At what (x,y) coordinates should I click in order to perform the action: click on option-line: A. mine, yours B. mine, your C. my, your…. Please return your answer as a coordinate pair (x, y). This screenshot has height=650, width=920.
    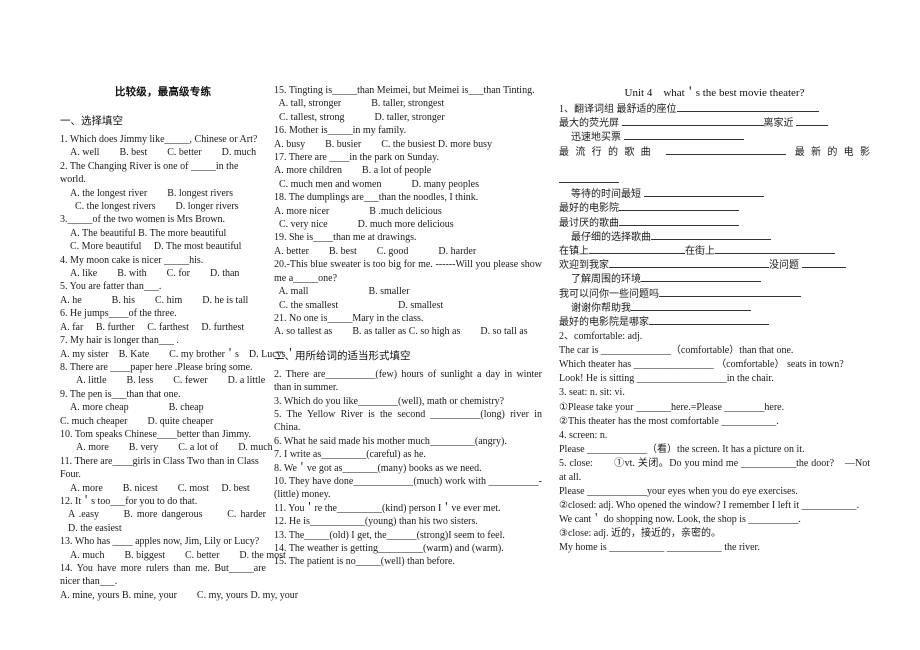
    Looking at the image, I should click on (179, 595).